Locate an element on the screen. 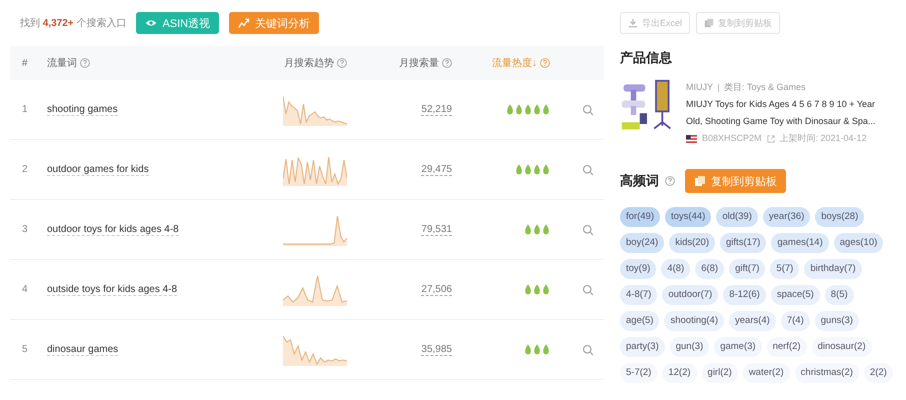  column-header: # is located at coordinates (25, 63).